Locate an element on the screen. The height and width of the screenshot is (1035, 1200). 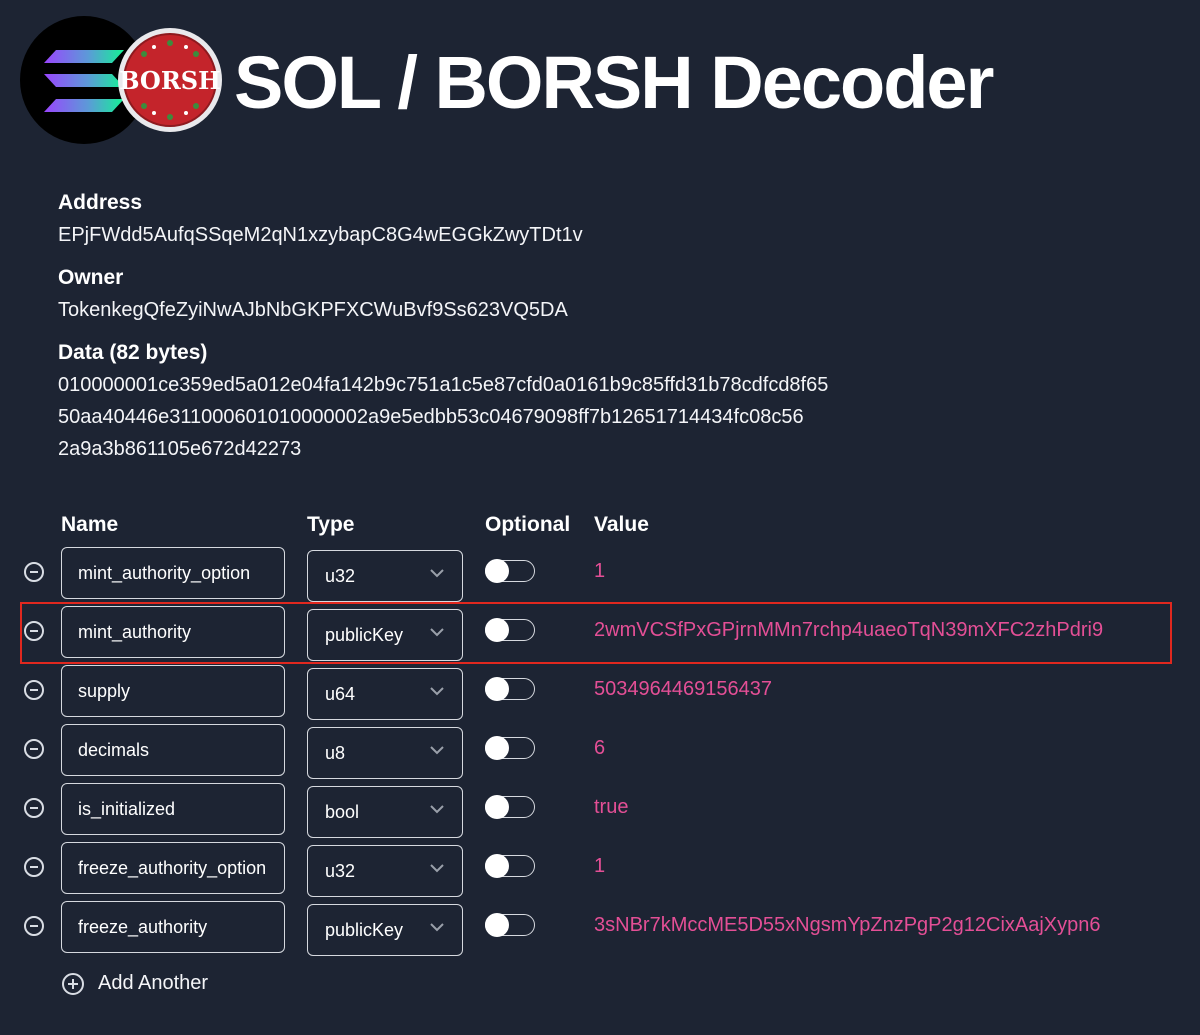
column-header-type: Type is located at coordinates (331, 524).